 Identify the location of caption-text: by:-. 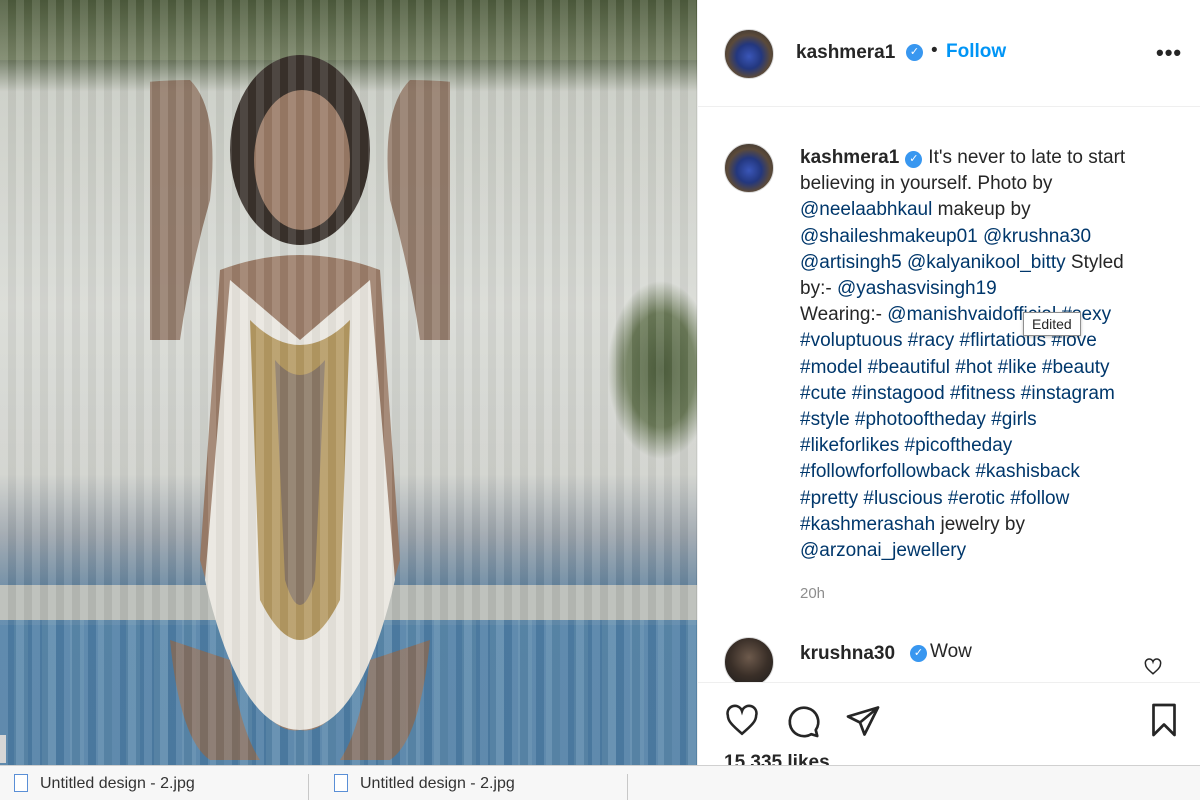
(818, 289).